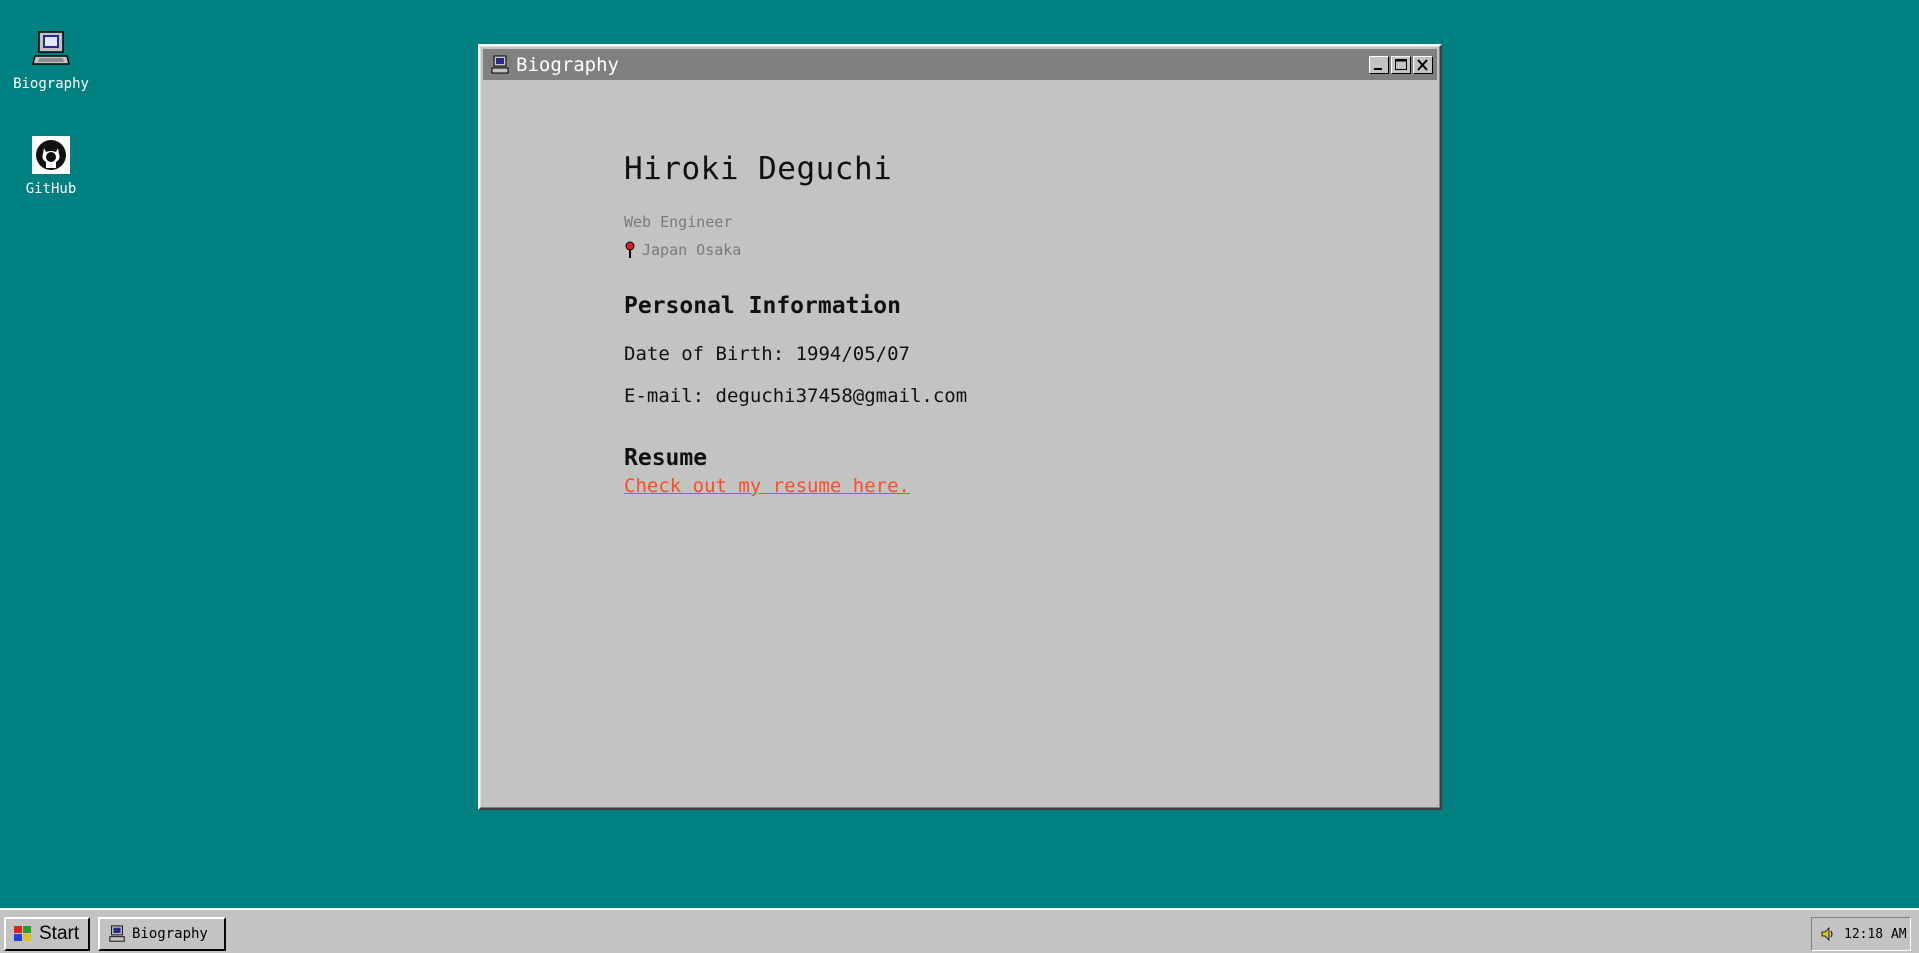 The width and height of the screenshot is (1919, 953). Describe the element at coordinates (678, 222) in the screenshot. I see `profile-role: Web Engineer` at that location.